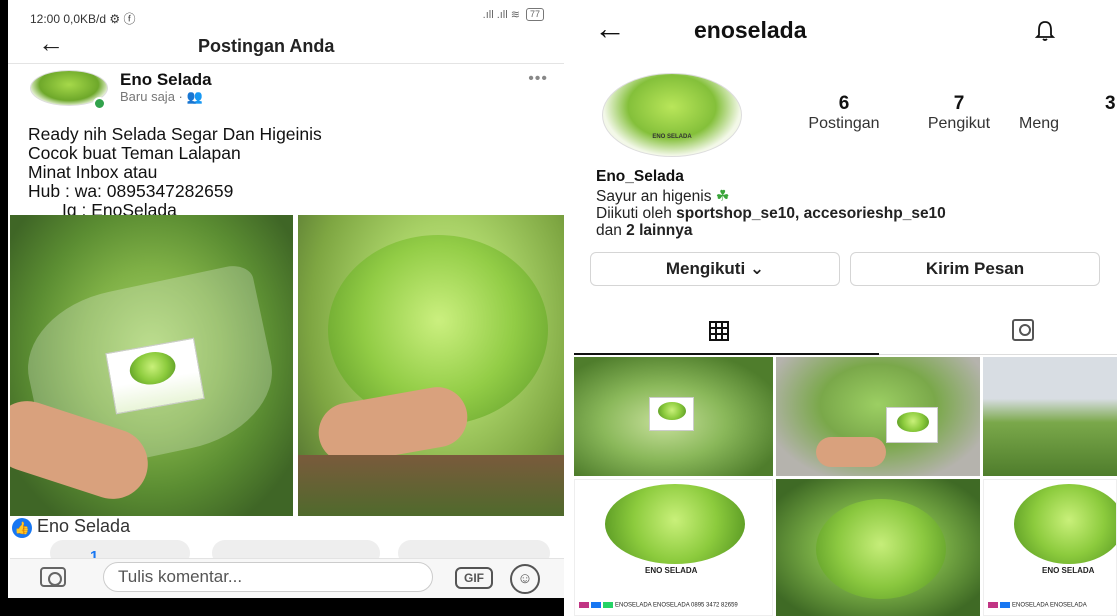 The height and width of the screenshot is (616, 1117). I want to click on whatsapp-icon, so click(608, 605).